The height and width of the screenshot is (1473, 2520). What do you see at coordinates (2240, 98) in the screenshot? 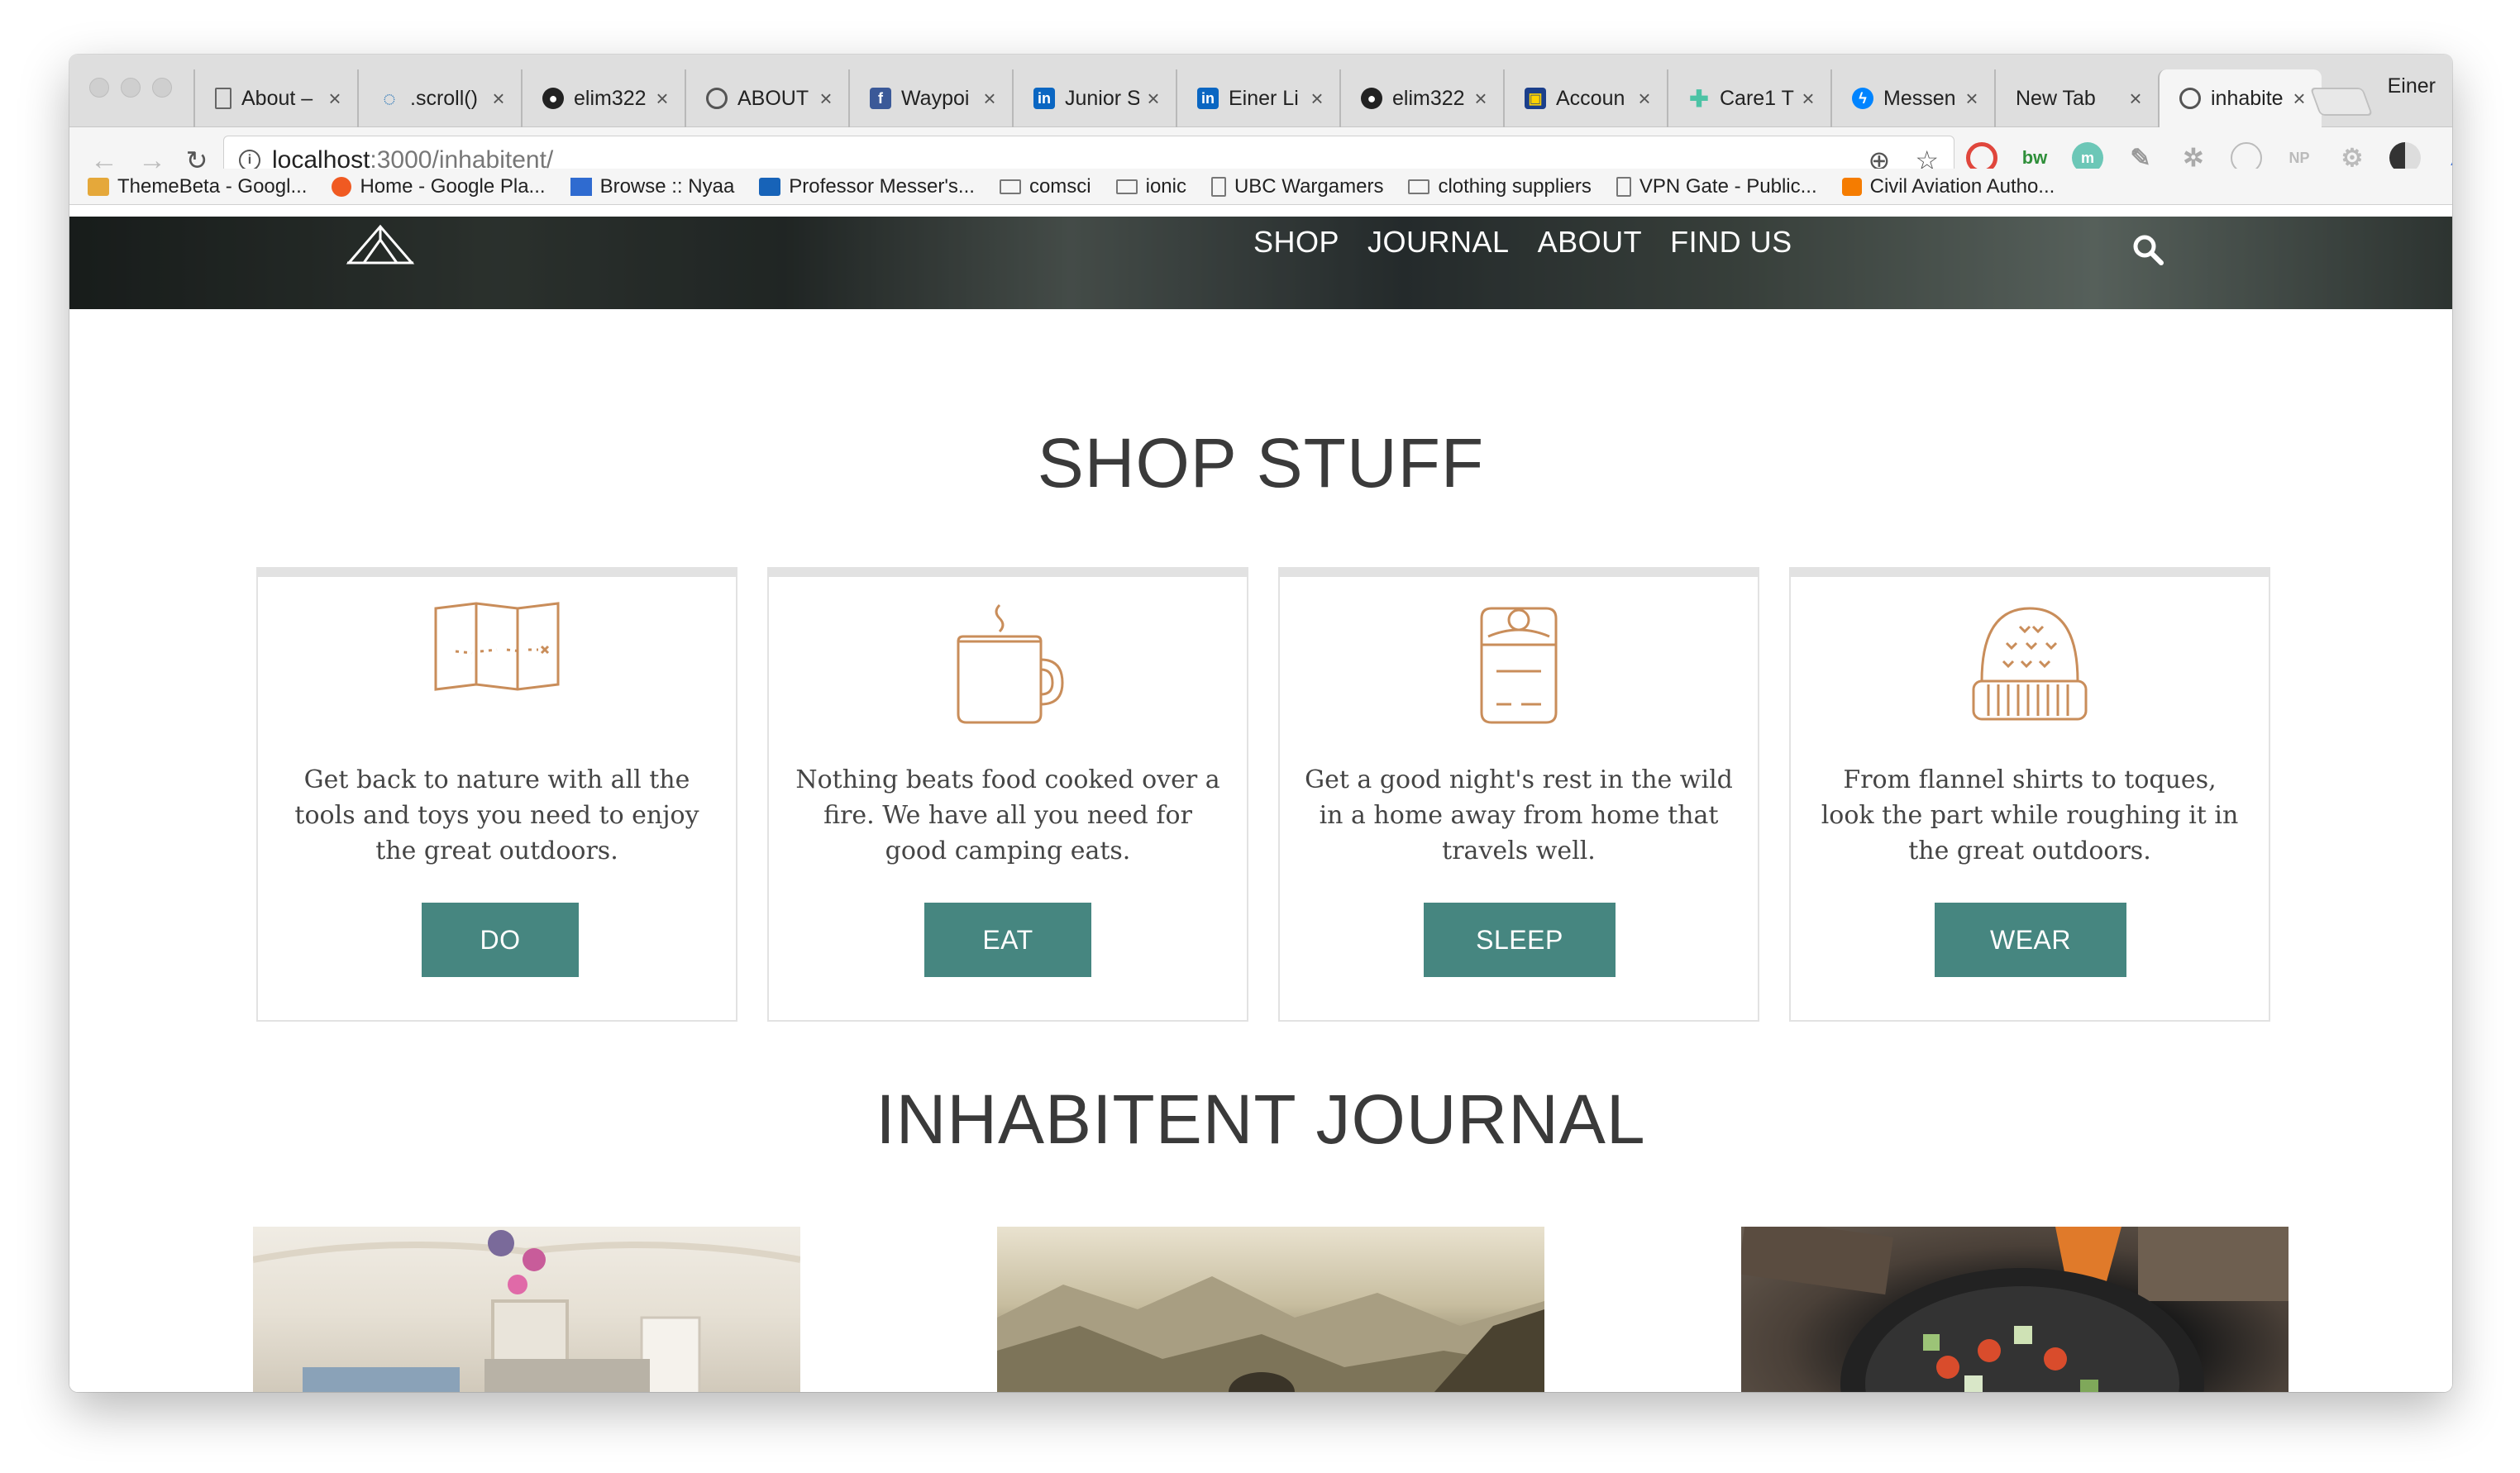
I see `tab-inhabitent: inhabite ×` at bounding box center [2240, 98].